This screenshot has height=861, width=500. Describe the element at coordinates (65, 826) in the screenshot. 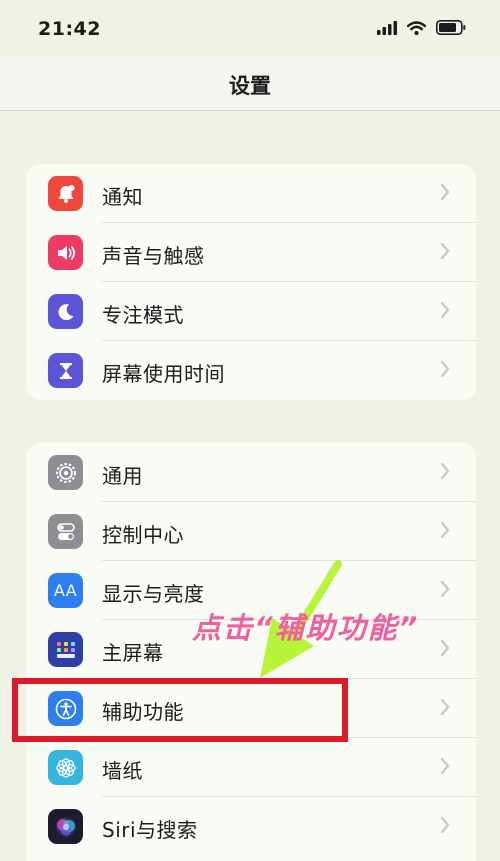

I see `siri-icon` at that location.